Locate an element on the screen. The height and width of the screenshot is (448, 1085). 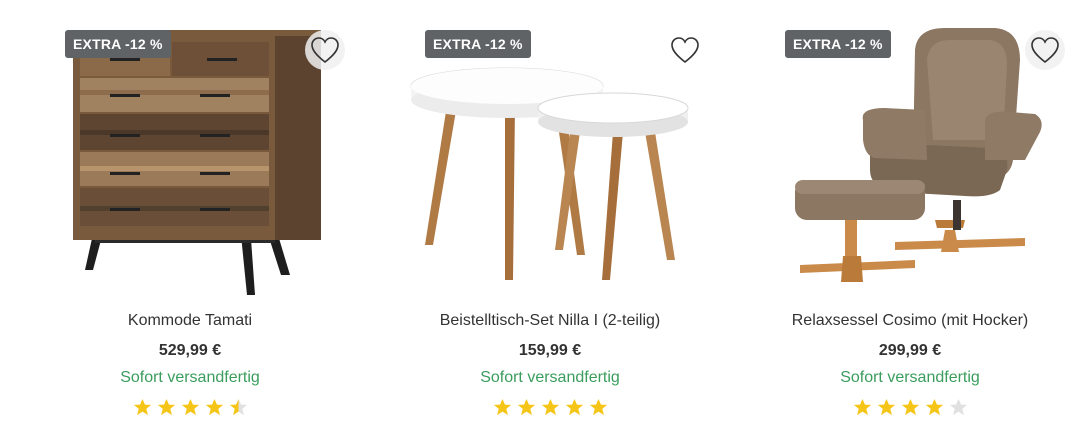
product-price: 529,99 € is located at coordinates (190, 350).